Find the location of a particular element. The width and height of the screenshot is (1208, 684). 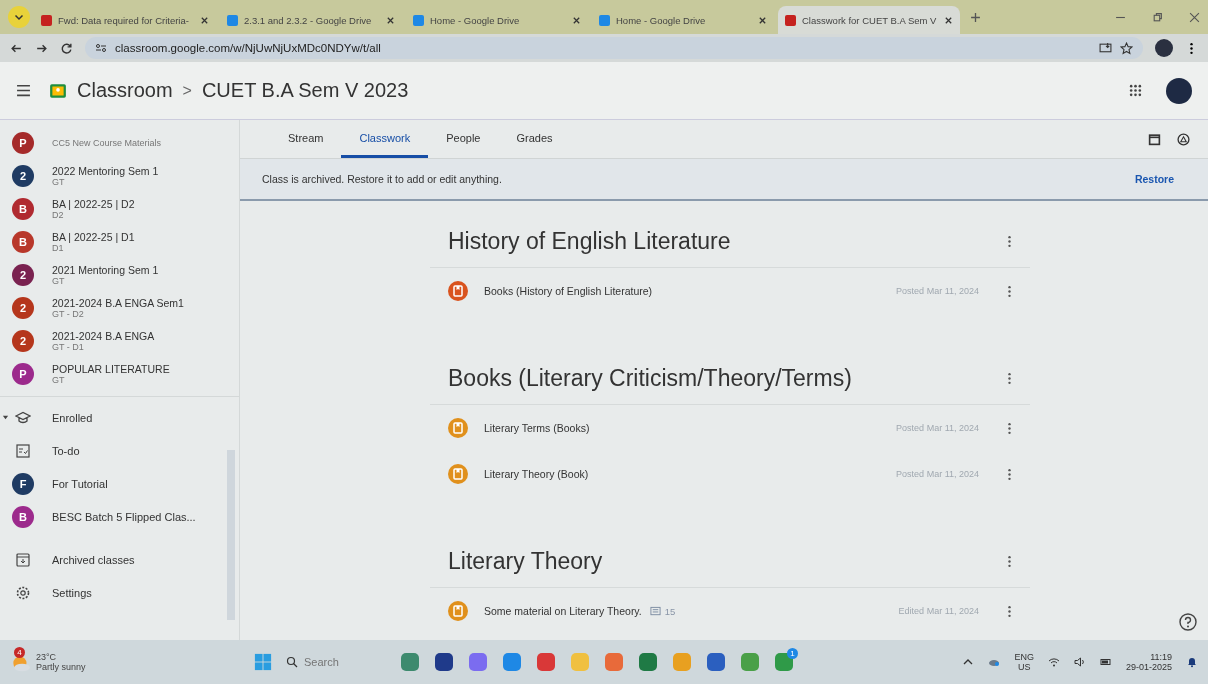

material-item: Some material on Literary Theory. 15 Edited Mar 11, 2024 is located at coordinates (730, 611).